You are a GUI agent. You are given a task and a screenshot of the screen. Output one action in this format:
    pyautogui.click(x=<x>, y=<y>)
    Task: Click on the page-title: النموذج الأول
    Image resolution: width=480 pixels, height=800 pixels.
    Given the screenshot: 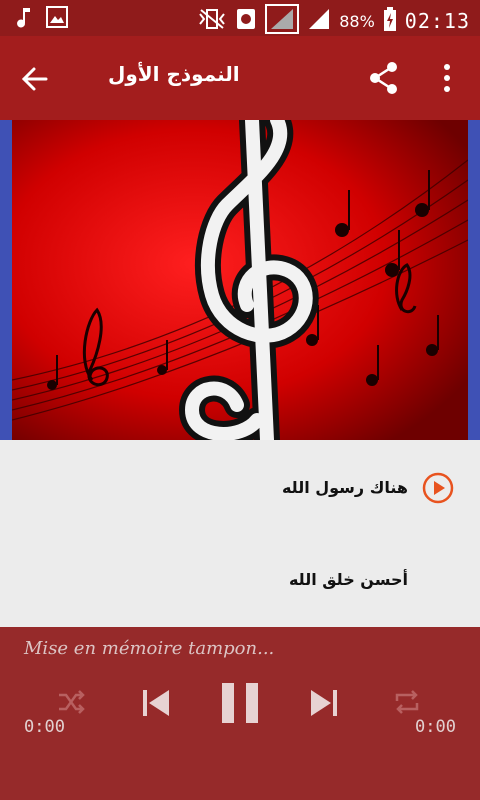 What is the action you would take?
    pyautogui.click(x=174, y=74)
    